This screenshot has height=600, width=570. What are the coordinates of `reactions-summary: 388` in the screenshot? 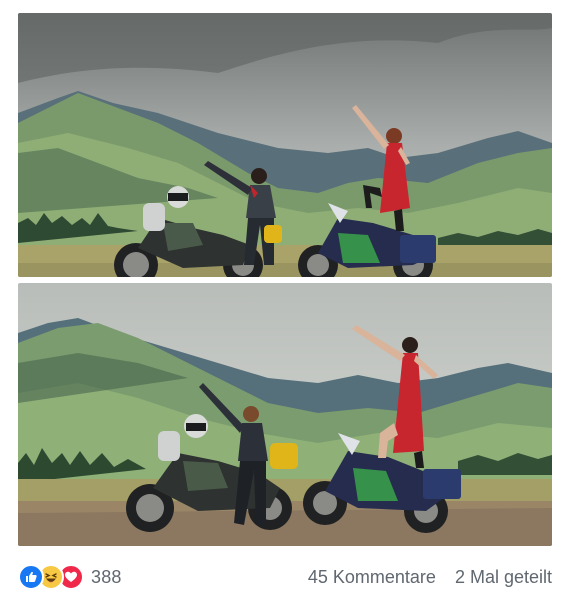 It's located at (70, 577).